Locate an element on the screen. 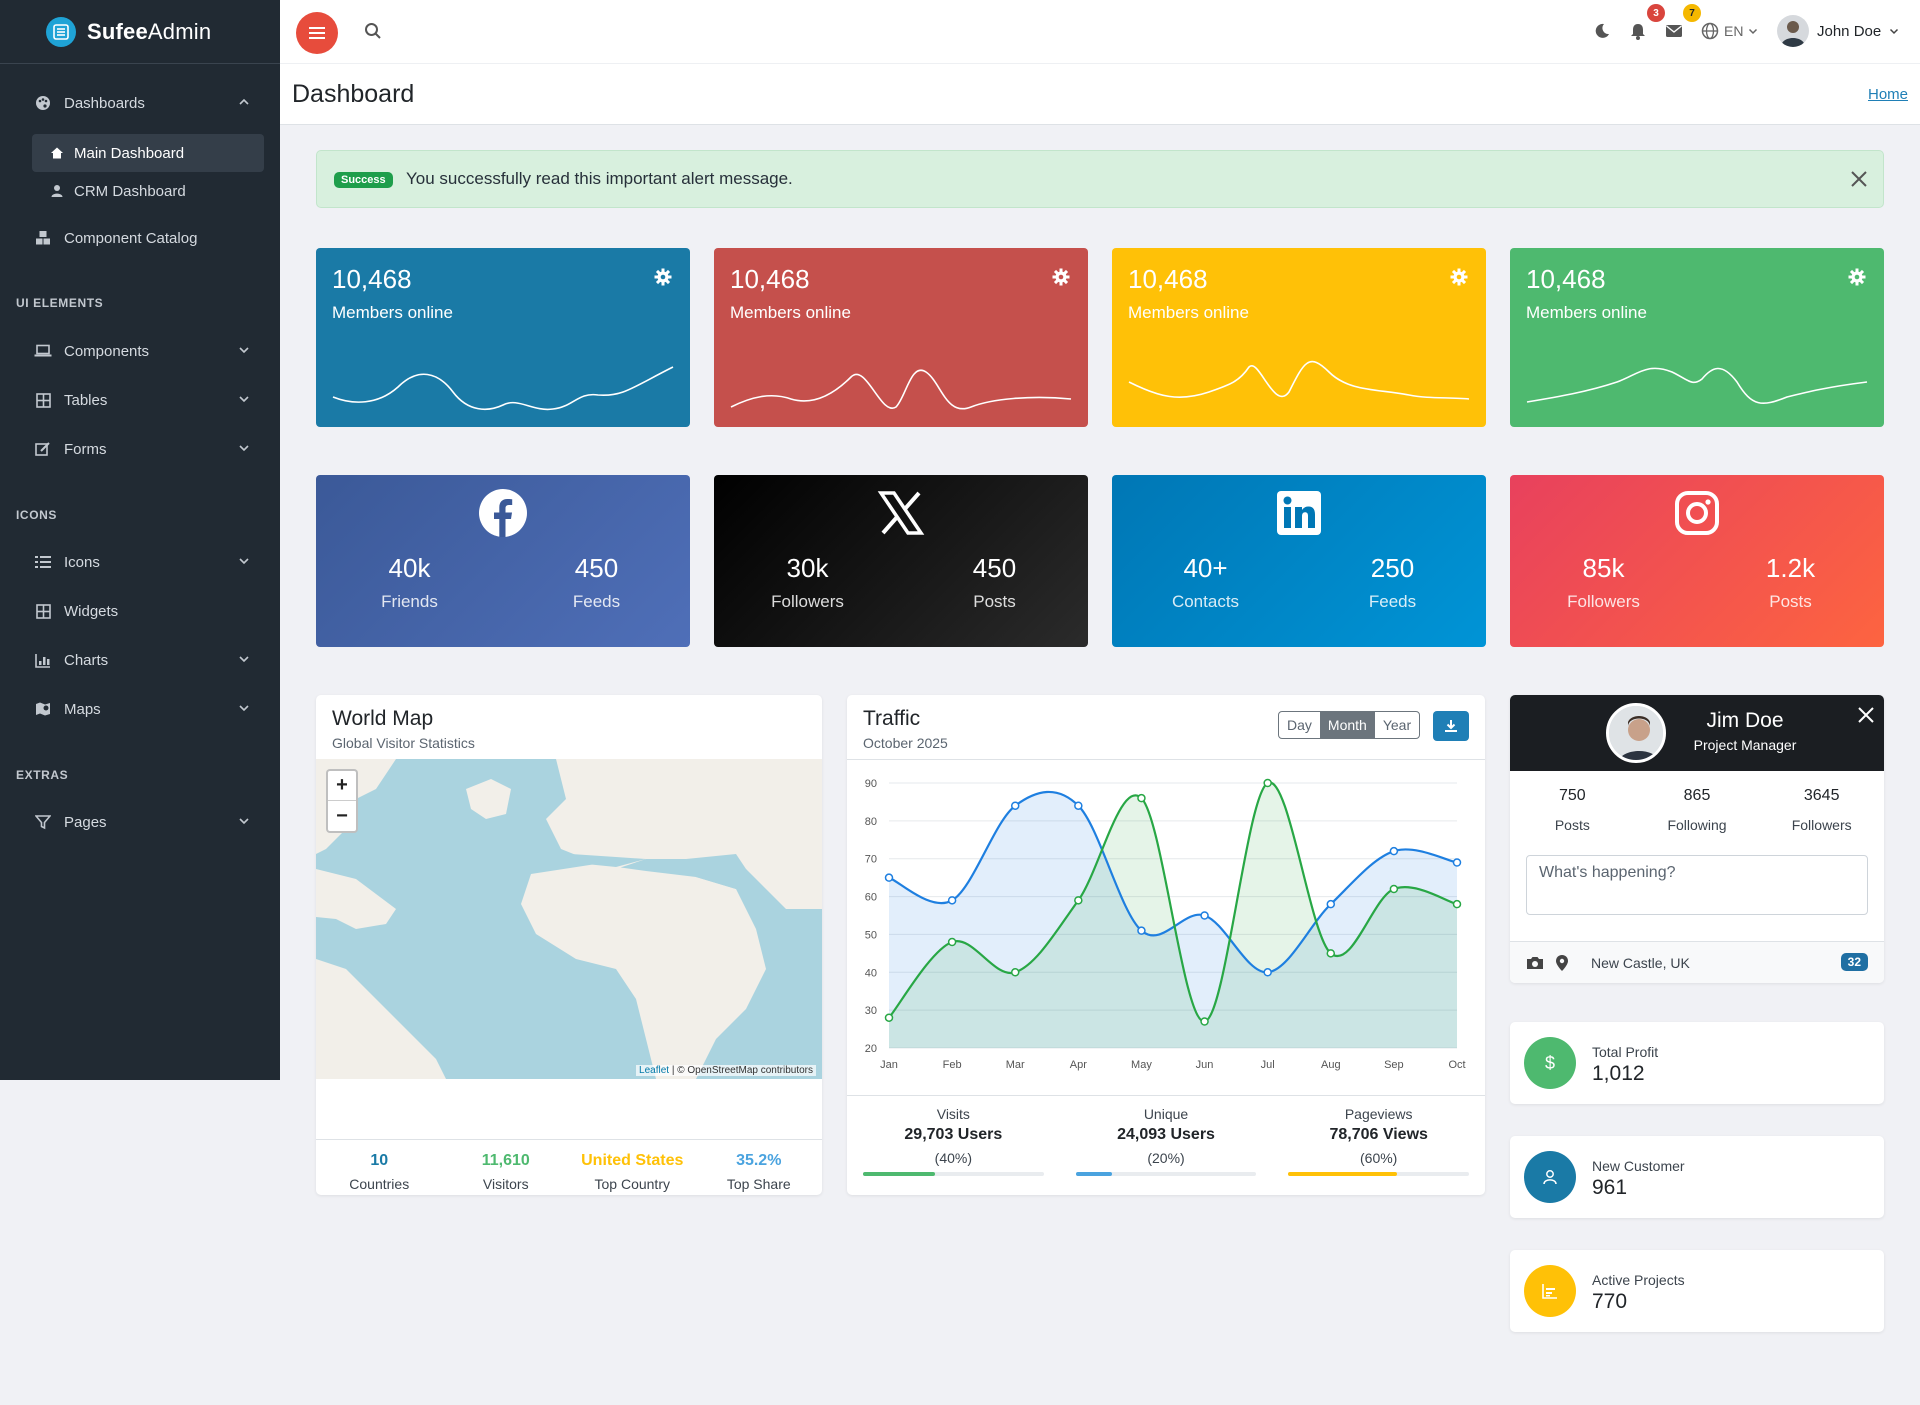 Image resolution: width=1920 pixels, height=1405 pixels. x-logo-icon is located at coordinates (1866, 715).